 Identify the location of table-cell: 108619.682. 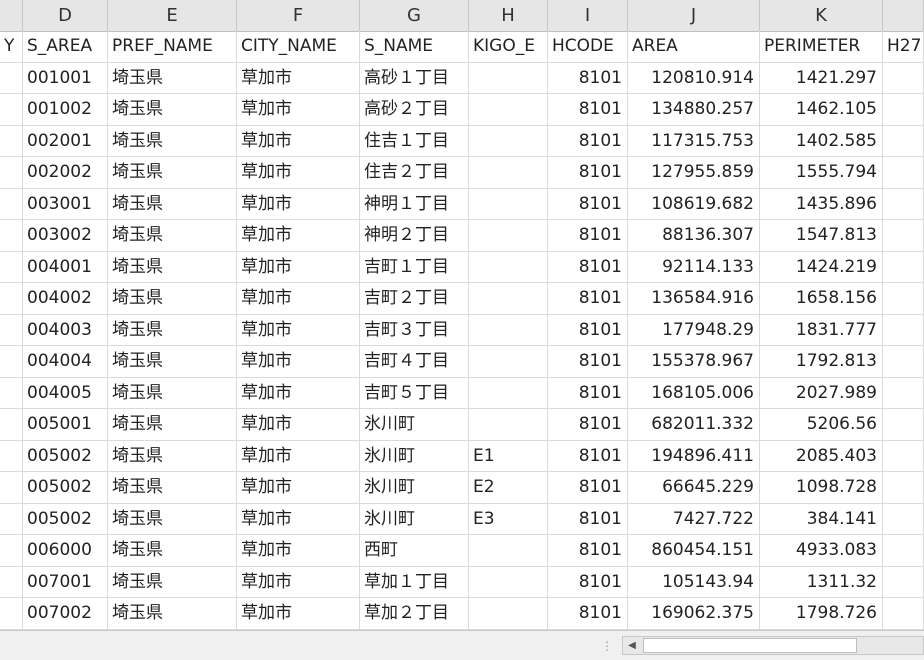
(694, 204).